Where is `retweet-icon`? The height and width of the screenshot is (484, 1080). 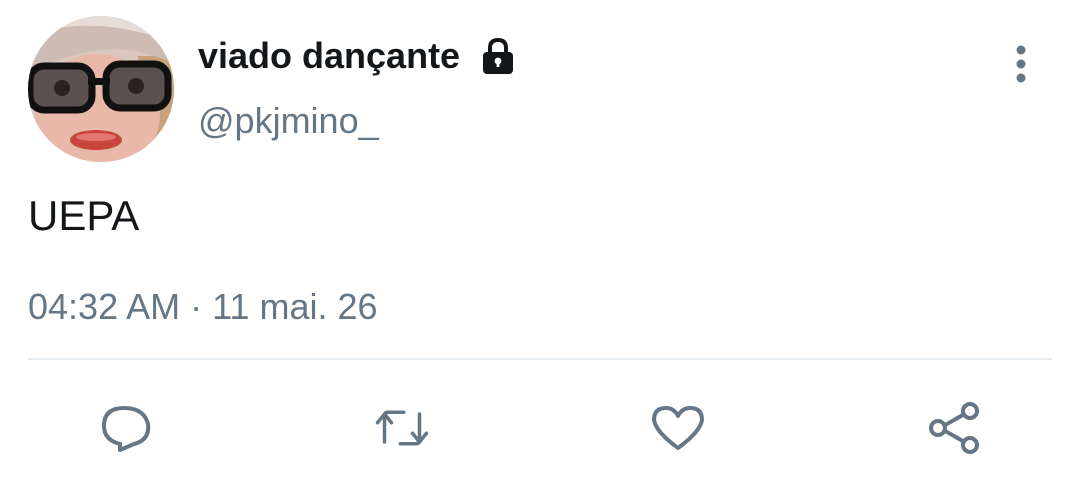 retweet-icon is located at coordinates (402, 428).